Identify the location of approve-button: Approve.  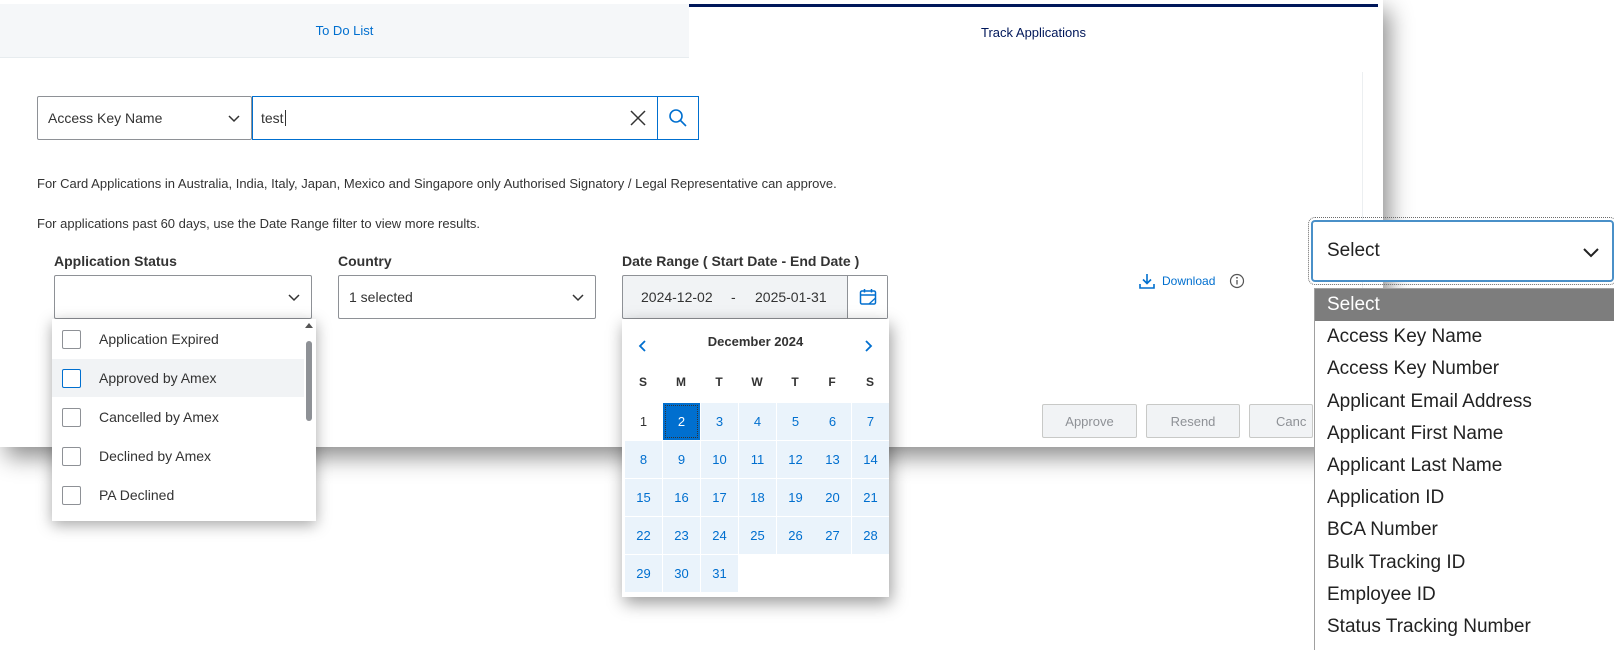
(1089, 421).